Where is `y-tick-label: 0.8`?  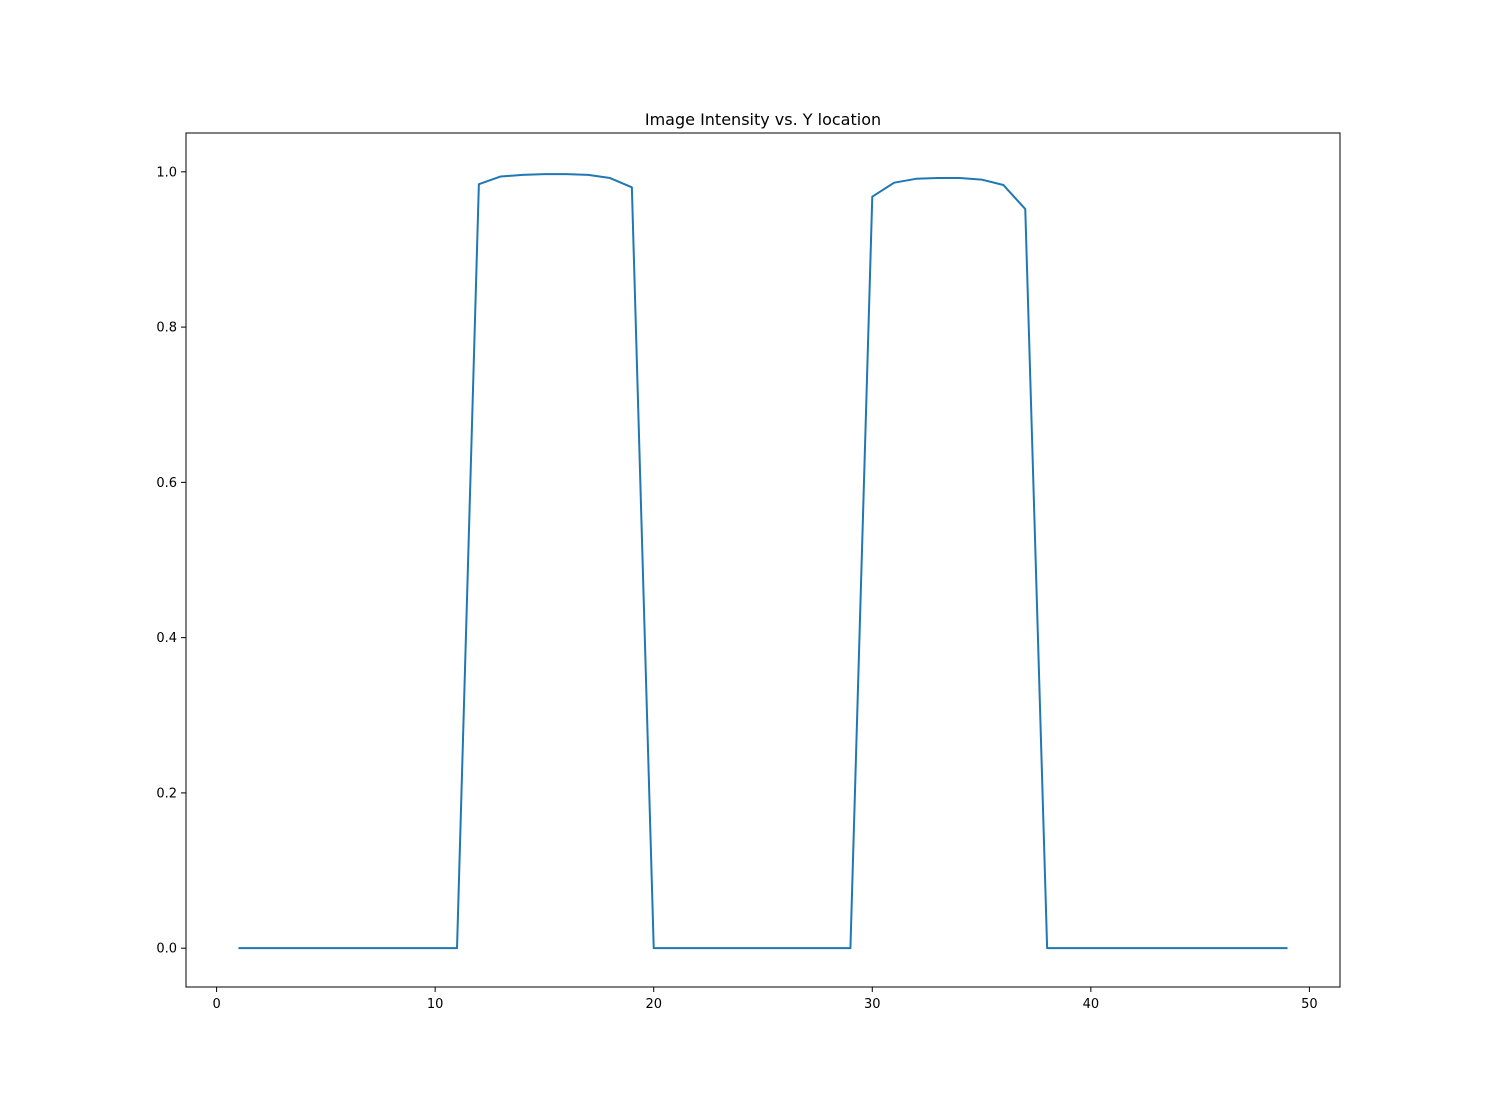
y-tick-label: 0.8 is located at coordinates (166, 328).